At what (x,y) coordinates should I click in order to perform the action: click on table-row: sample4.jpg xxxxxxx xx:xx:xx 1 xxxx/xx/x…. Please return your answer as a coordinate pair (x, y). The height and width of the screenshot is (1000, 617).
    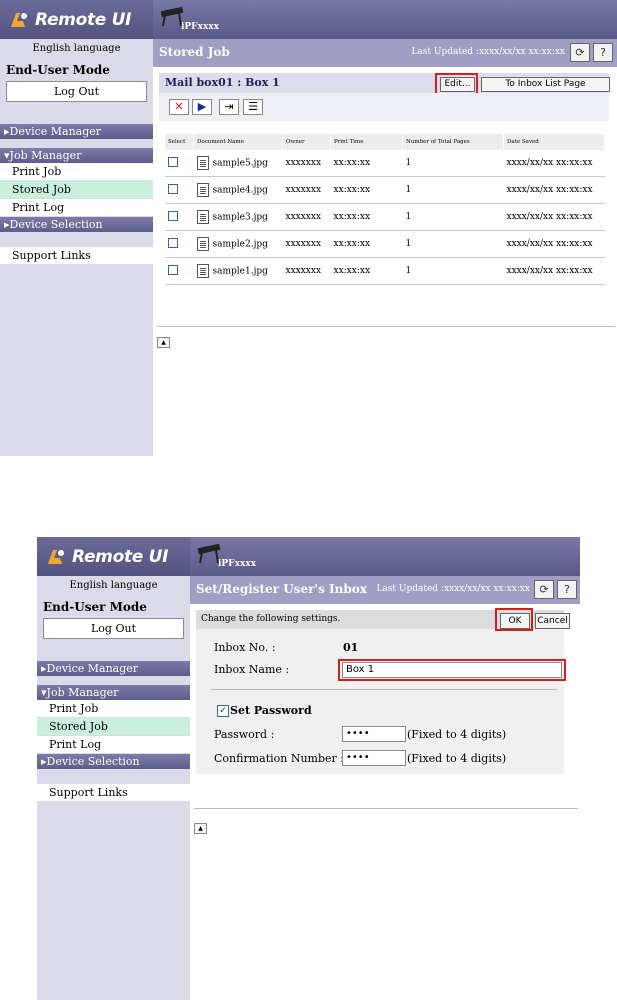
    Looking at the image, I should click on (385, 190).